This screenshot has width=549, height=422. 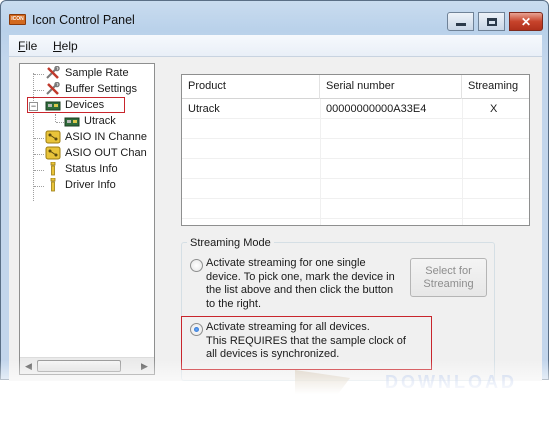 I want to click on menu-file-label: ile, so click(x=31, y=46).